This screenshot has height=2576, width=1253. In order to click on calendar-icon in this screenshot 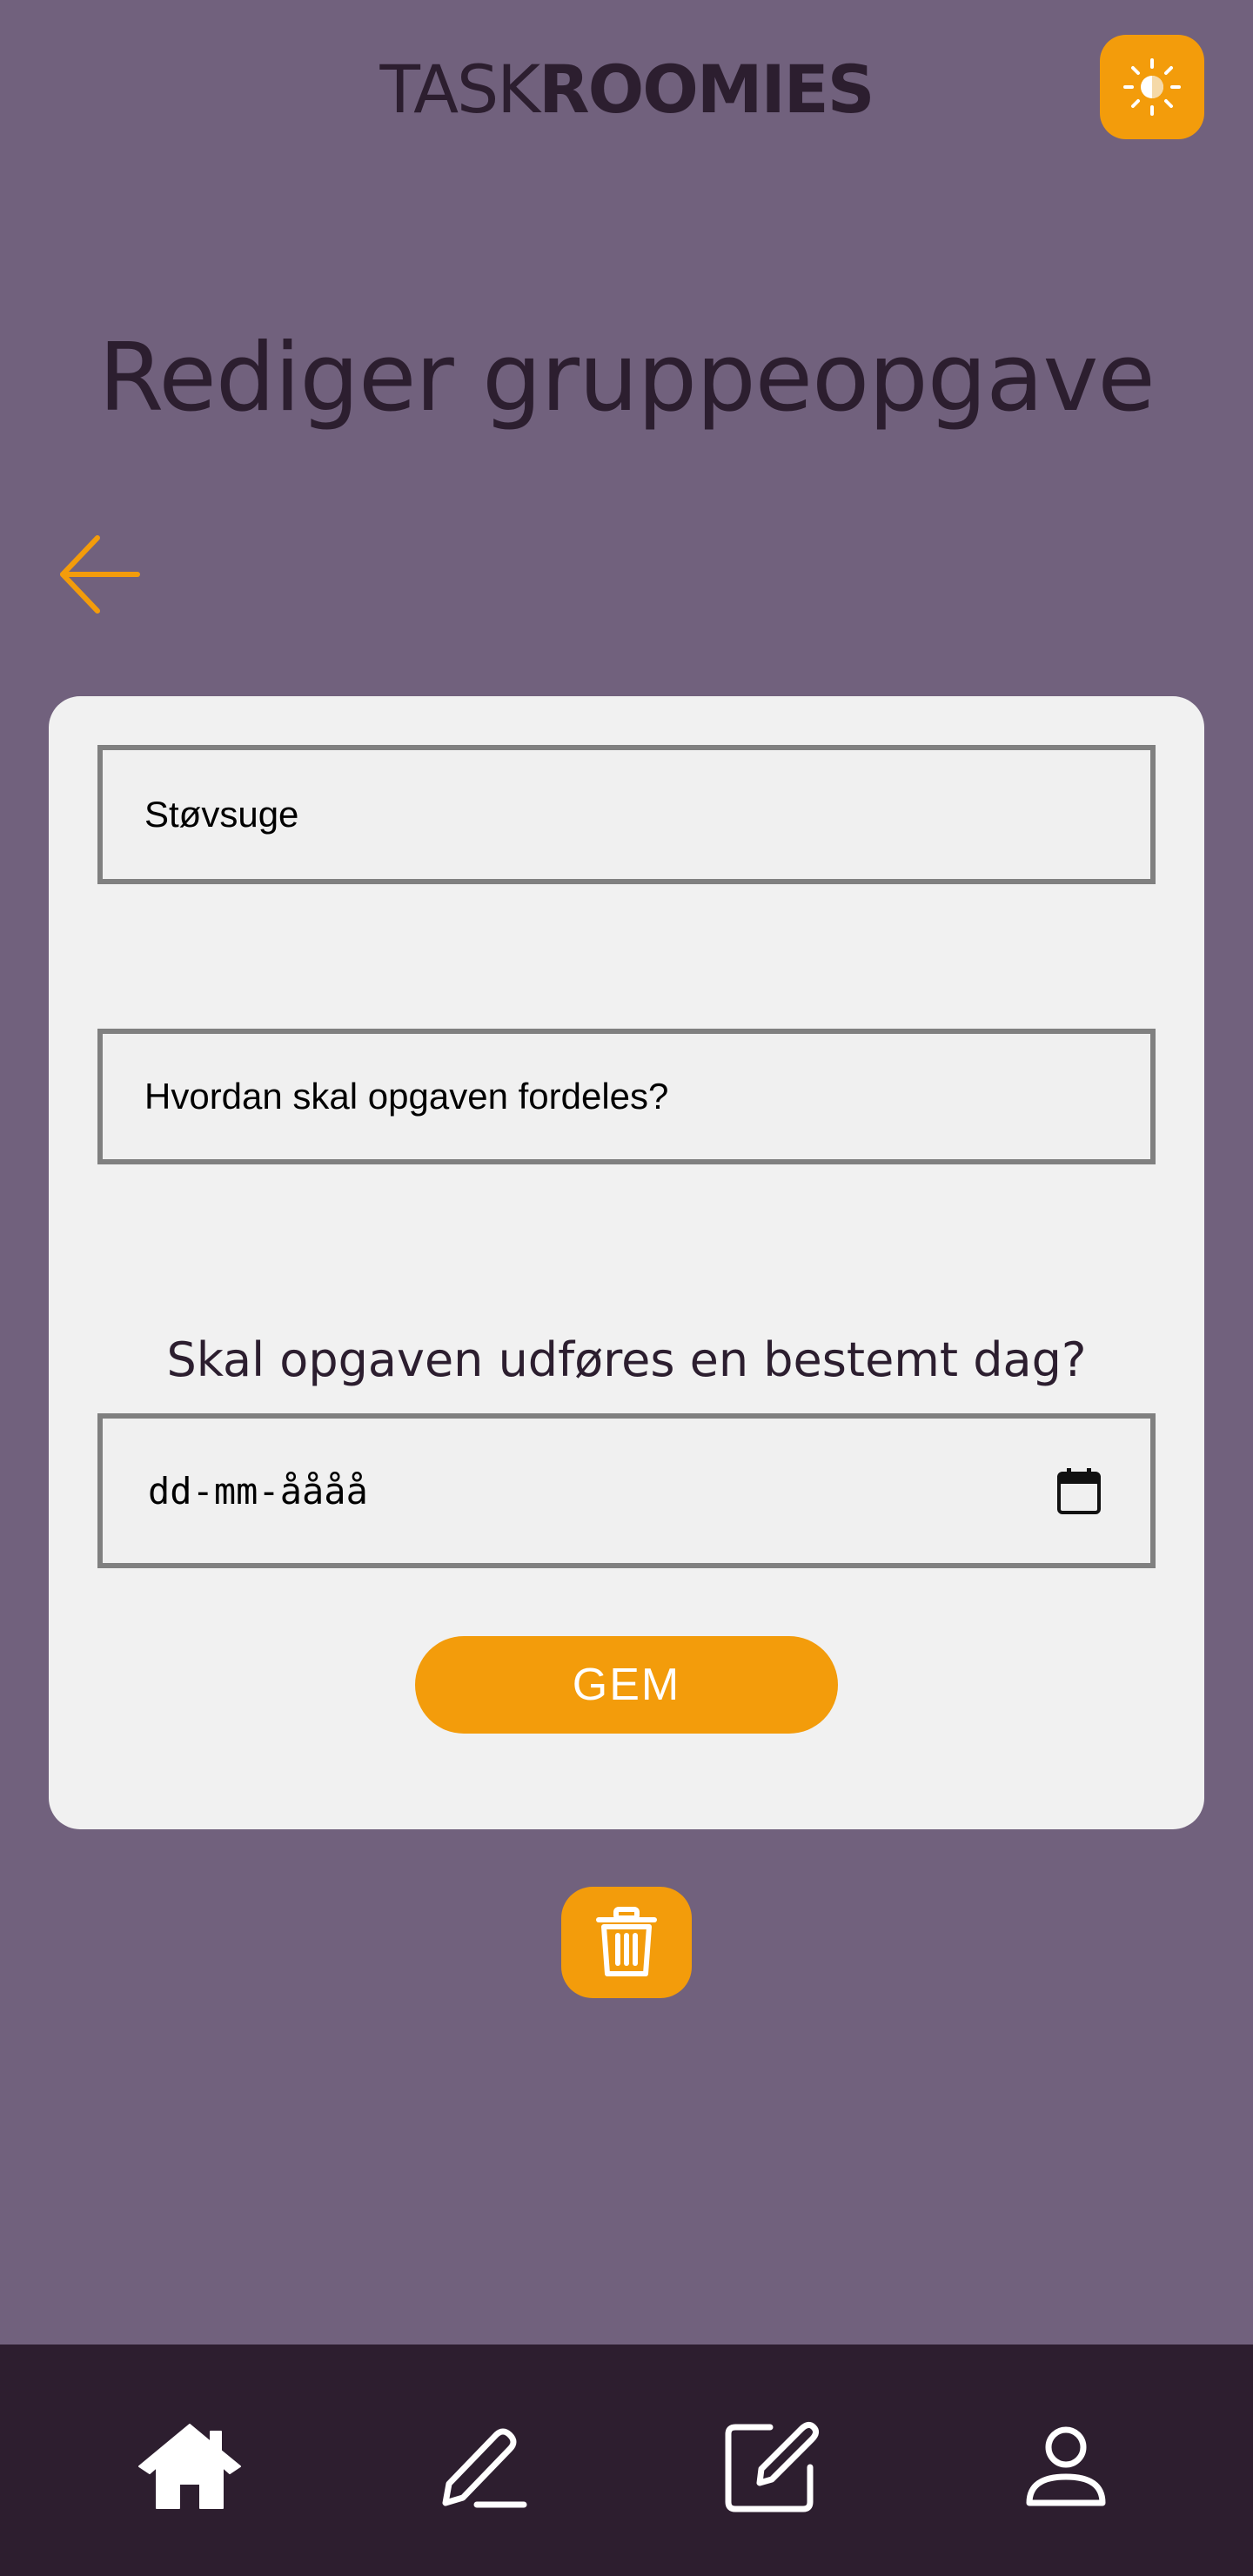, I will do `click(1079, 1490)`.